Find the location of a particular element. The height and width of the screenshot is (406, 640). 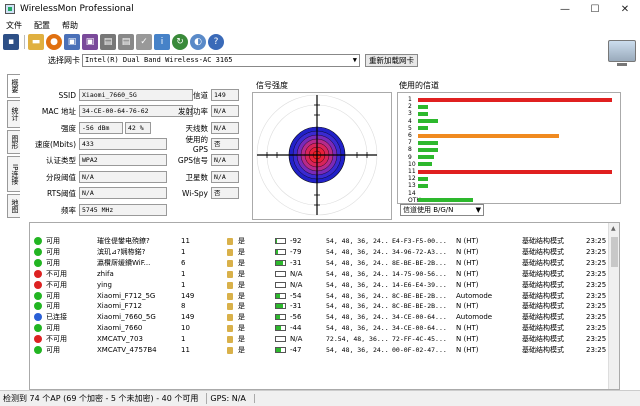

tab-statistics: 统计 is located at coordinates (13, 114).